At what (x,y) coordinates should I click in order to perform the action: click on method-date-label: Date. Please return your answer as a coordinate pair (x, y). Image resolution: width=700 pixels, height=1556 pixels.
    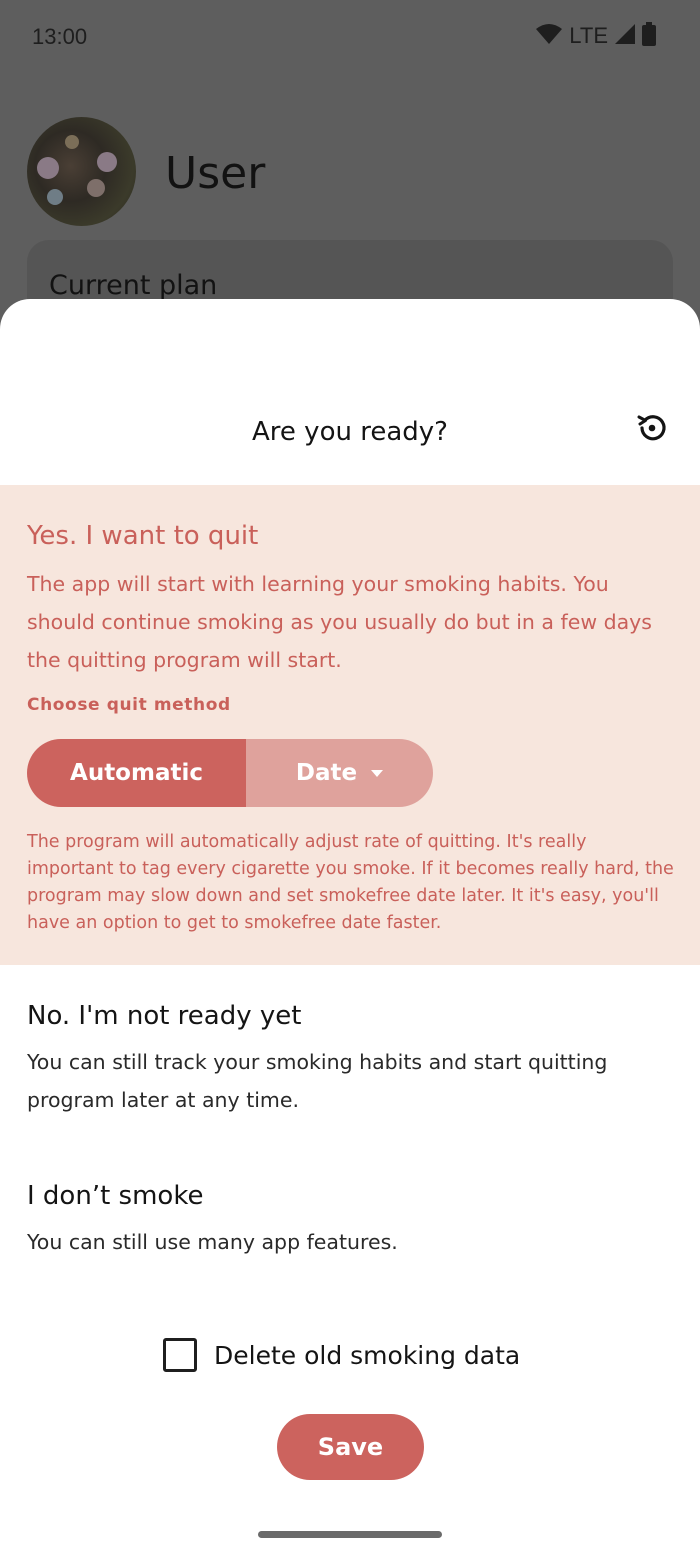
    Looking at the image, I should click on (326, 773).